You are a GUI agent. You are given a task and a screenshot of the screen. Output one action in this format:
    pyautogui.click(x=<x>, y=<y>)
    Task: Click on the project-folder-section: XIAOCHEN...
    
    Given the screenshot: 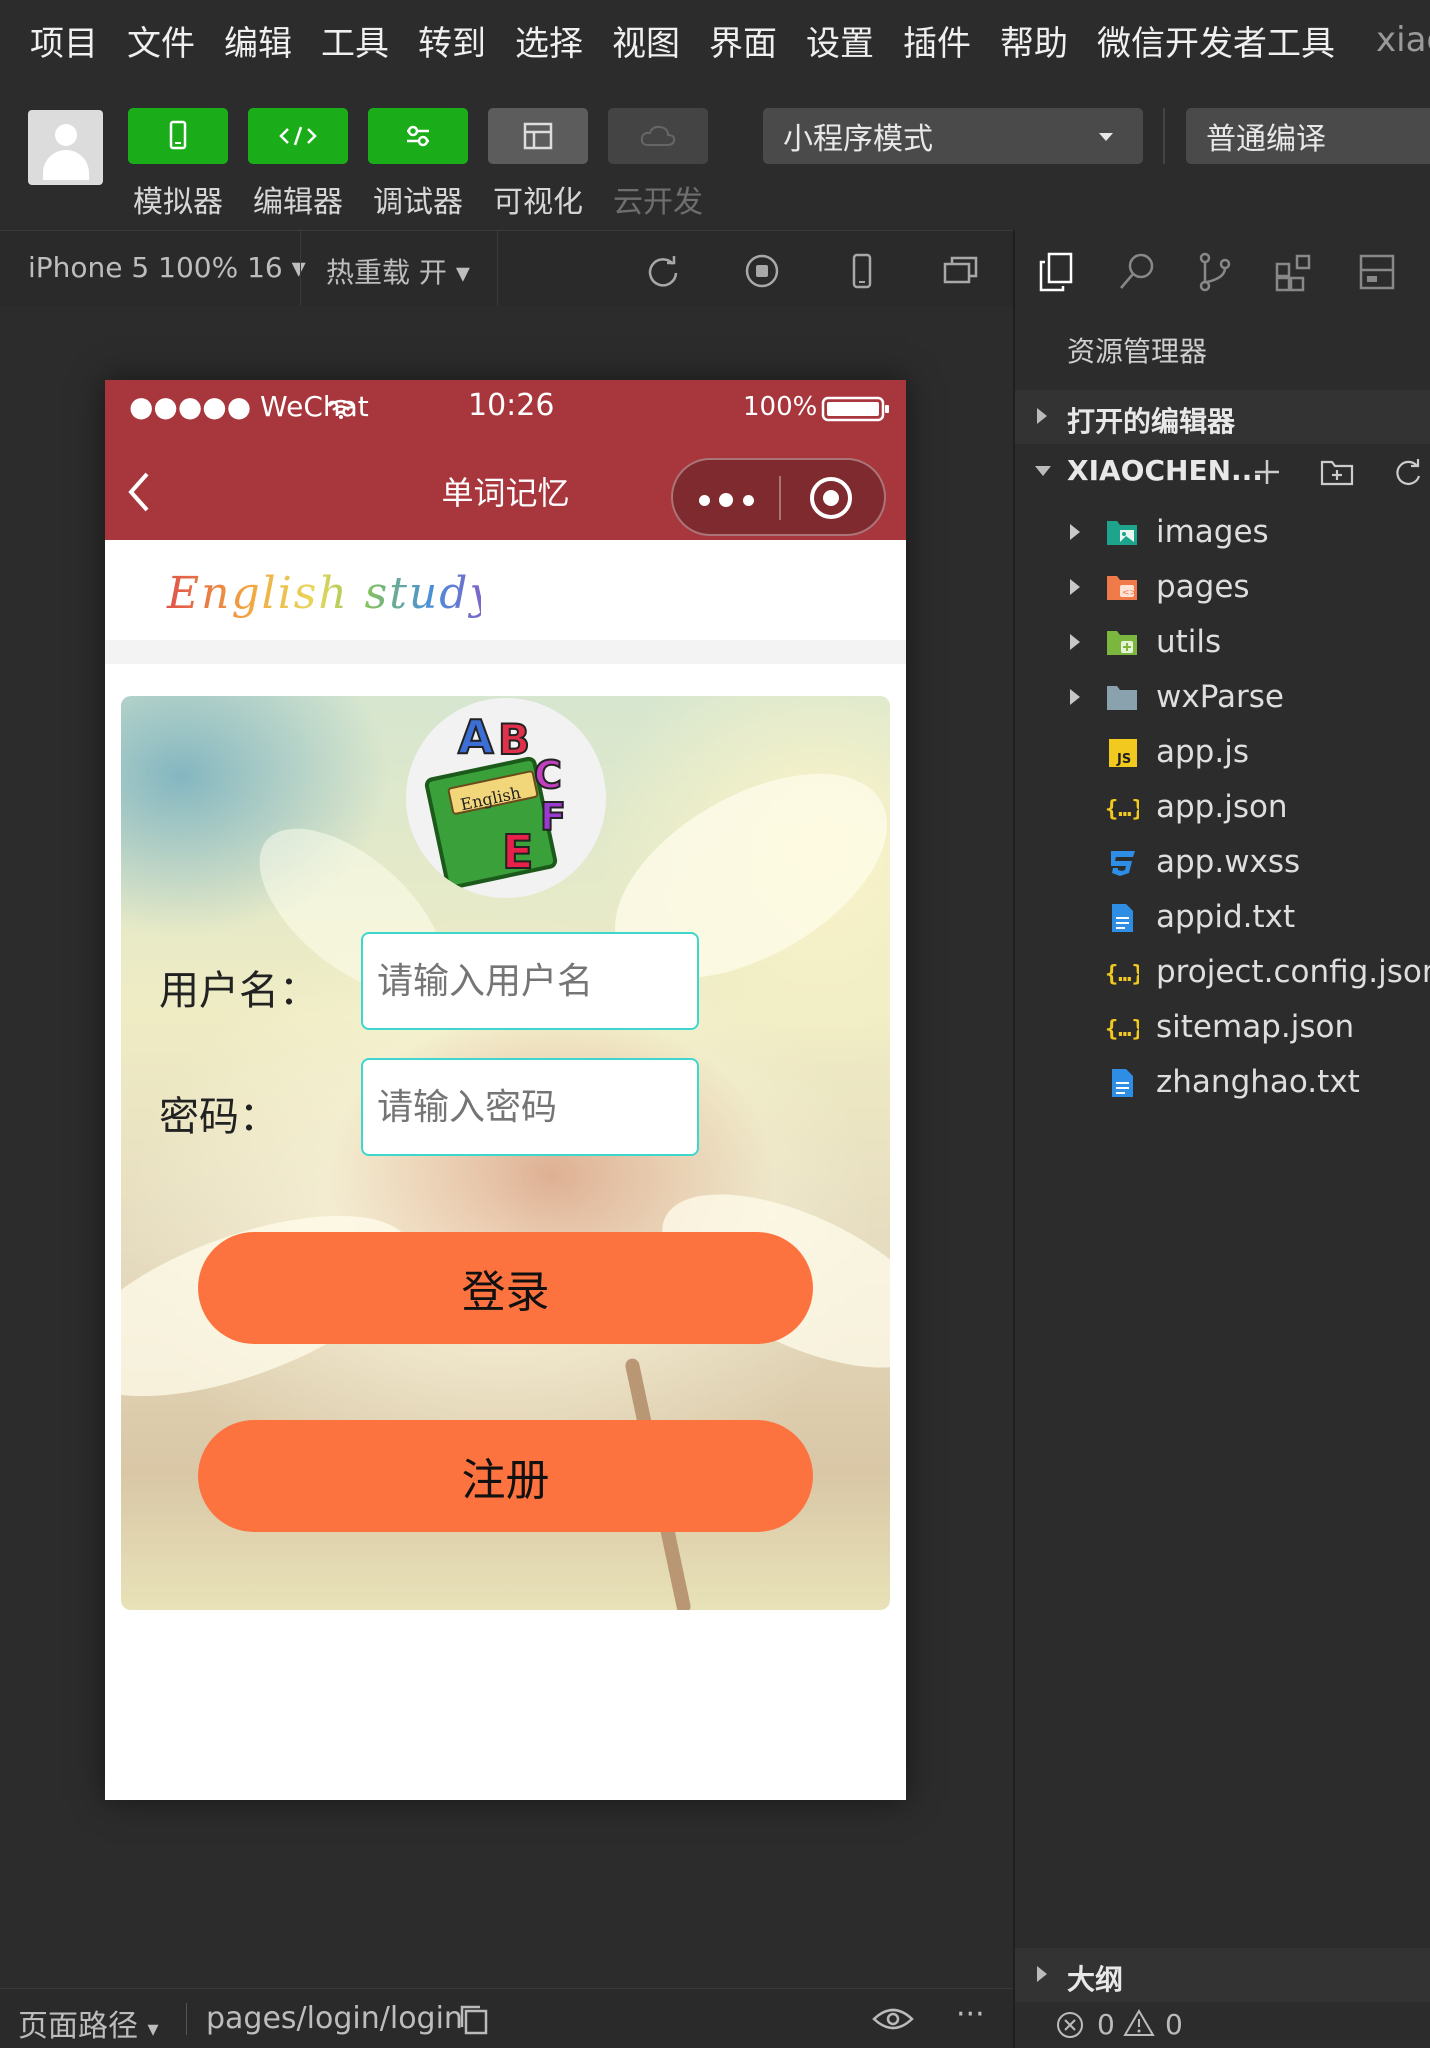 What is the action you would take?
    pyautogui.click(x=1222, y=471)
    